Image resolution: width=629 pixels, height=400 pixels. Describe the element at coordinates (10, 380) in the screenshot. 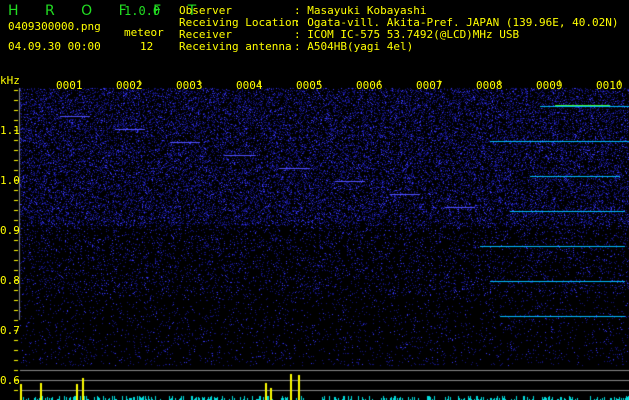

I see `y-tick-label: 0.6` at that location.